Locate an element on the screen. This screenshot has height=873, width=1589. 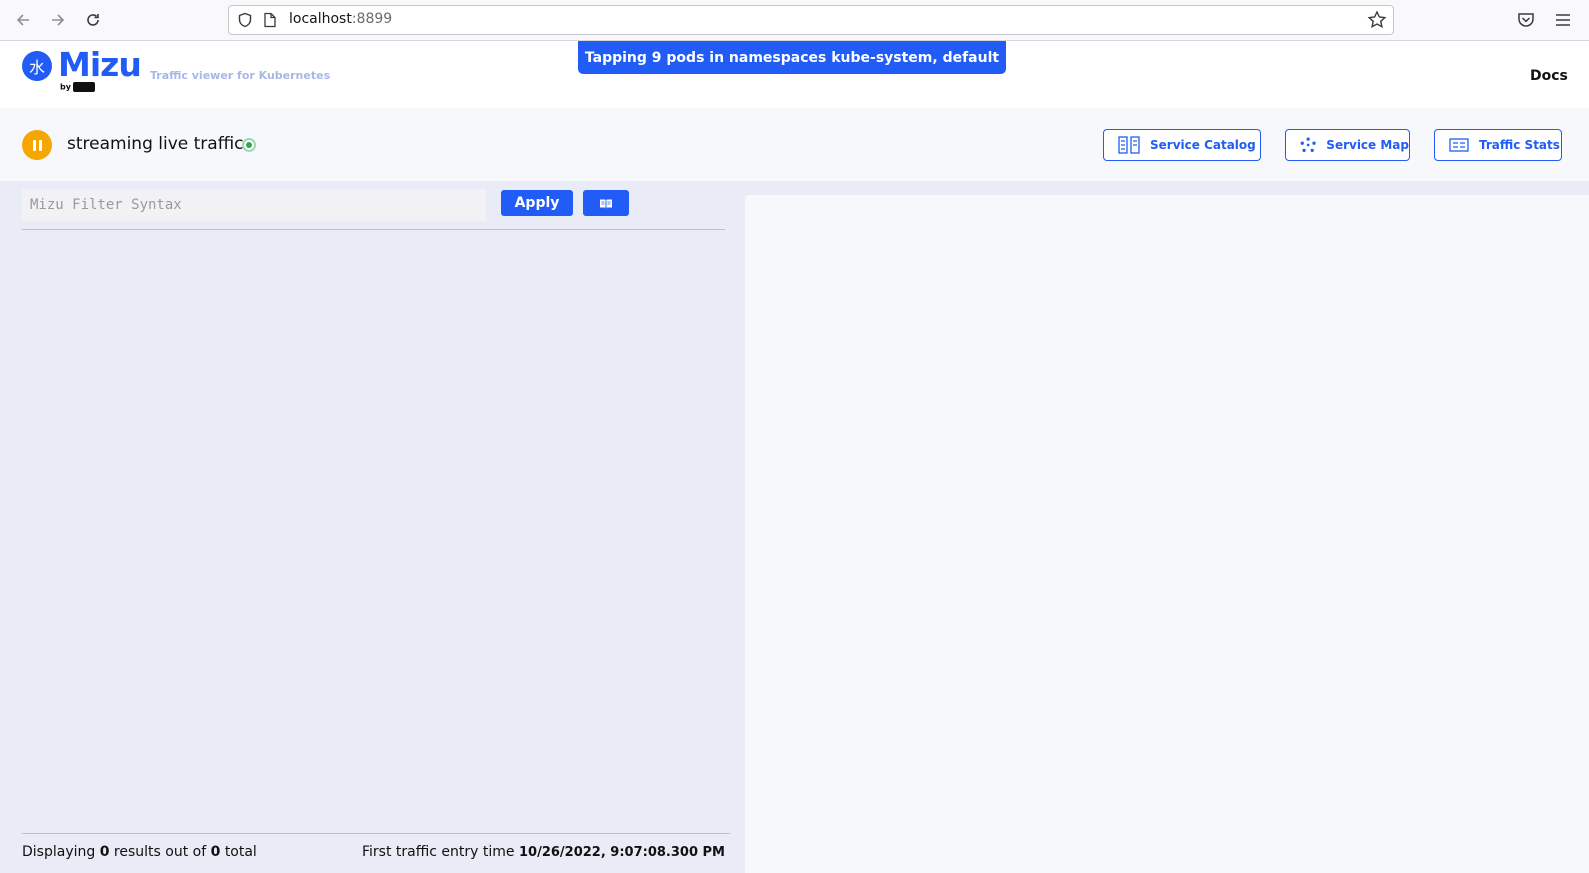
url-host: localhost is located at coordinates (320, 19).